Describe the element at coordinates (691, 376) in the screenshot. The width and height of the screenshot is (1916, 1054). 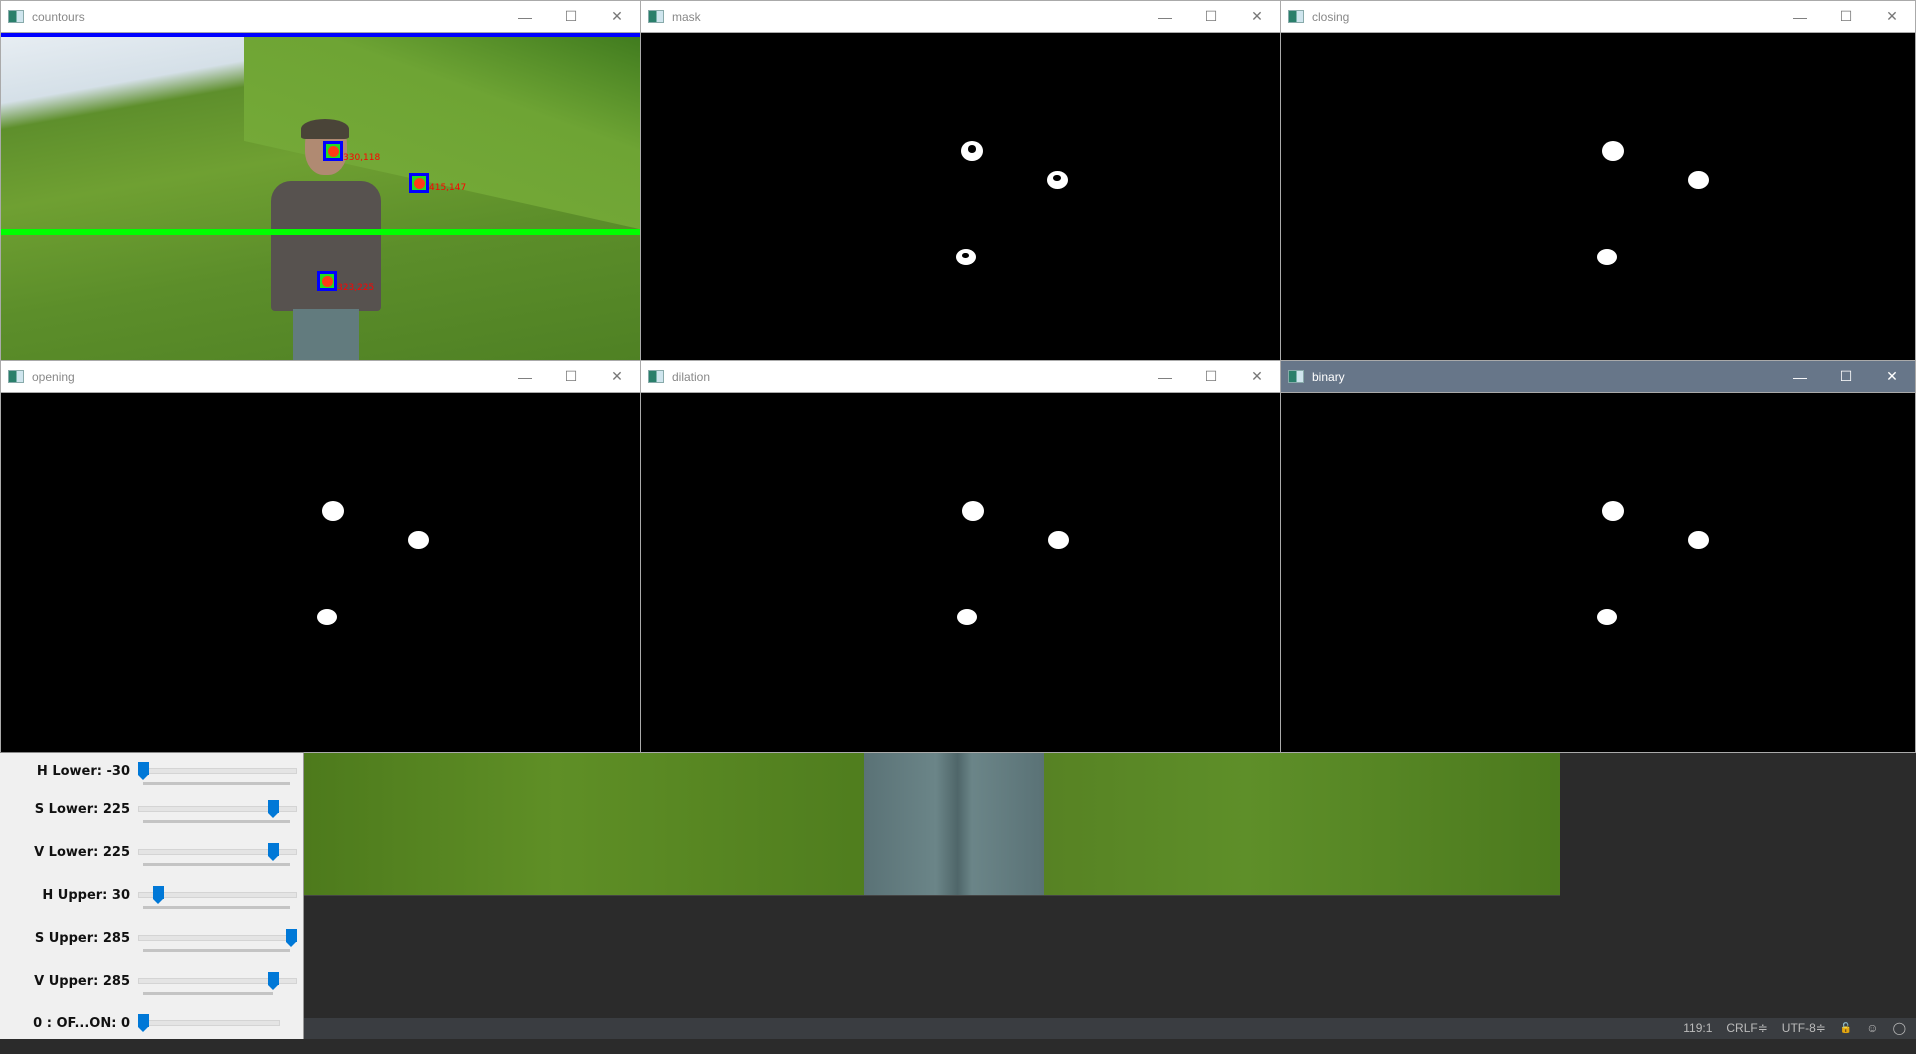
I see `window-title: dilation` at that location.